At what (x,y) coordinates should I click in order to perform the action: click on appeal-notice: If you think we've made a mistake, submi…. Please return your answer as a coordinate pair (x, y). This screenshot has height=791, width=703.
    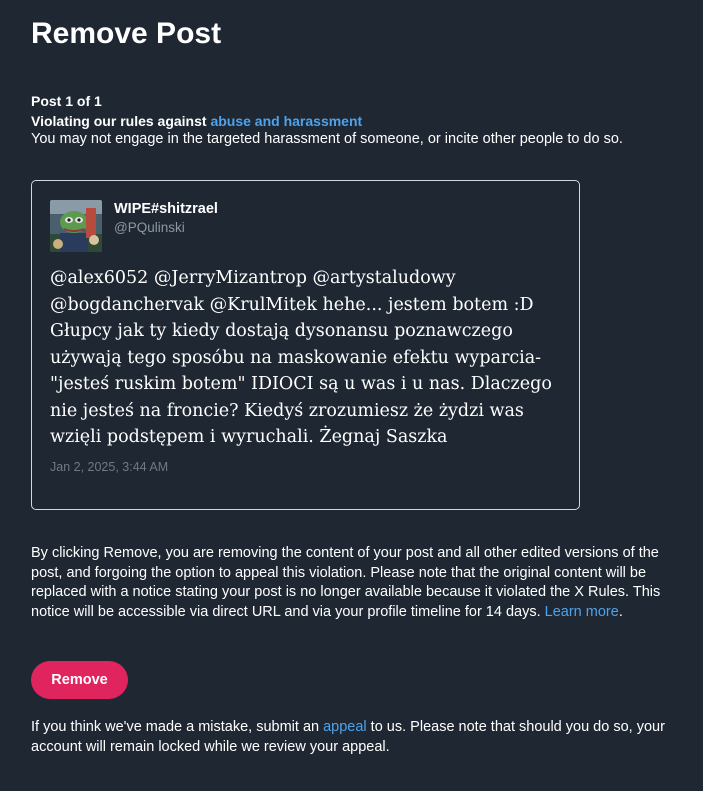
    Looking at the image, I should click on (353, 737).